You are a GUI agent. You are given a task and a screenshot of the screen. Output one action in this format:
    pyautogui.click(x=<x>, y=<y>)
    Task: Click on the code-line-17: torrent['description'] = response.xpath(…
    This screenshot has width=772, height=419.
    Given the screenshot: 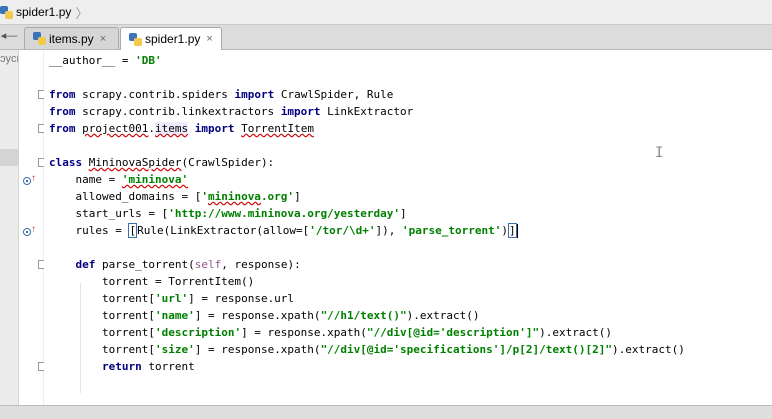 What is the action you would take?
    pyautogui.click(x=330, y=332)
    